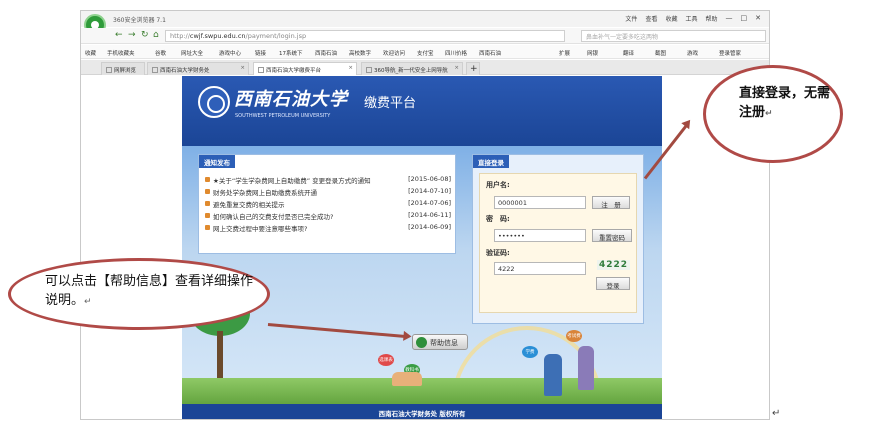  What do you see at coordinates (180, 36) in the screenshot?
I see `address-prefix: http://` at bounding box center [180, 36].